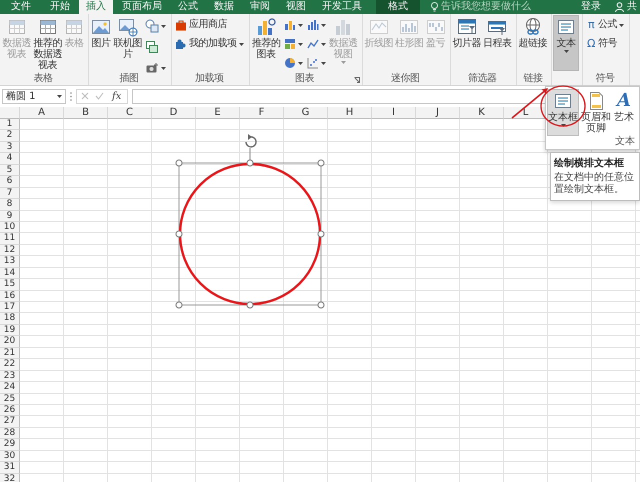 The height and width of the screenshot is (482, 640). Describe the element at coordinates (312, 44) in the screenshot. I see `line-chart-icon` at that location.